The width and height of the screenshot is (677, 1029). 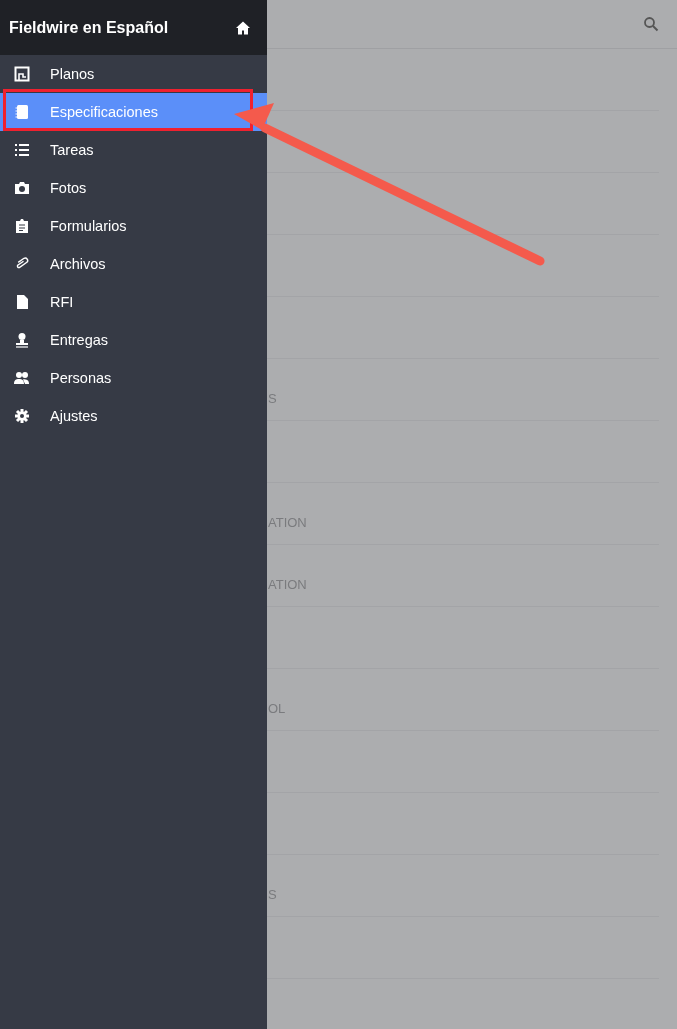 I want to click on drawer-menu-item: Formularios, so click(x=133, y=226).